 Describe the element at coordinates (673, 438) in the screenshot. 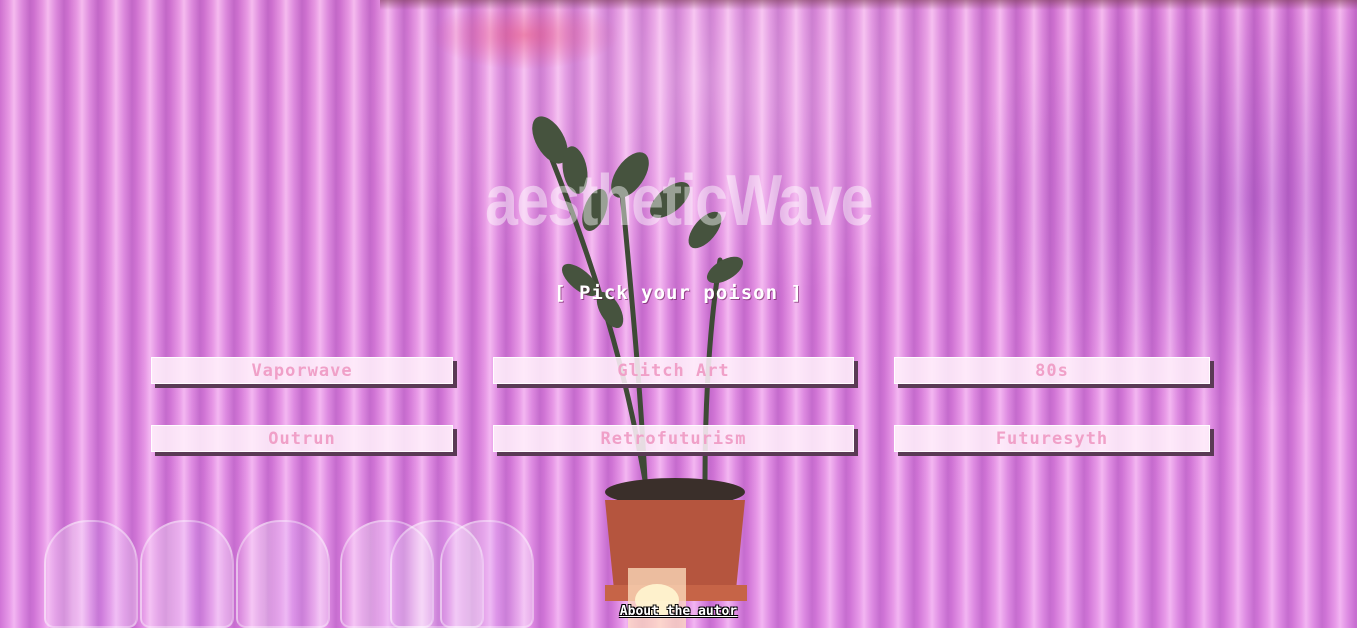

I see `retrofuturism-button: Retrofuturism` at that location.